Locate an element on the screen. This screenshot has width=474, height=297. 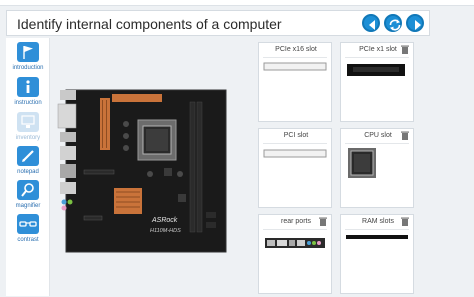
flag-icon is located at coordinates (28, 52).